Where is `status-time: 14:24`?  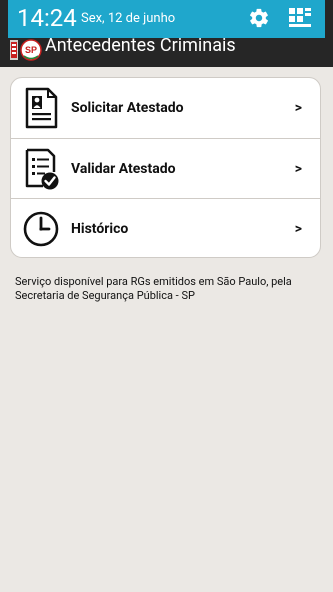 status-time: 14:24 is located at coordinates (47, 18).